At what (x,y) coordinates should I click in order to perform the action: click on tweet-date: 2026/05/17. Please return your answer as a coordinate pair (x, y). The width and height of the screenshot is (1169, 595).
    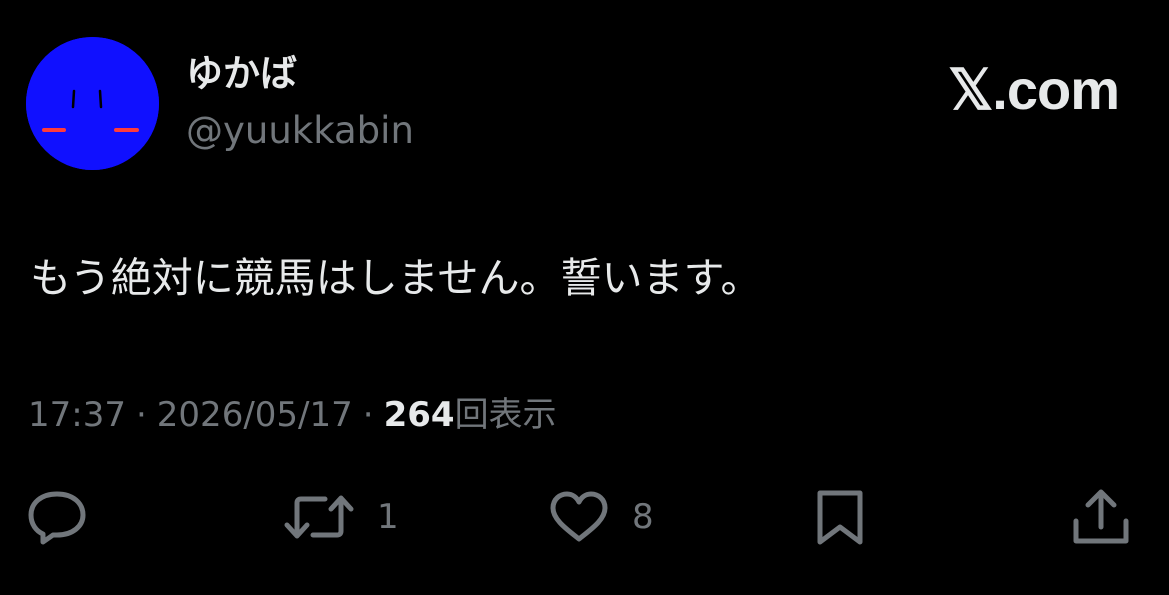
    Looking at the image, I should click on (255, 415).